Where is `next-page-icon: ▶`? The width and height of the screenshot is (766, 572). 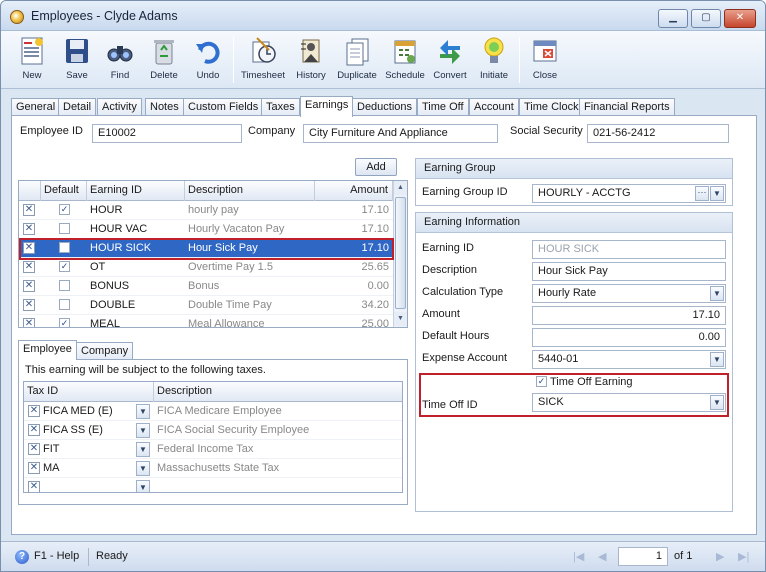
next-page-icon: ▶ is located at coordinates (720, 556).